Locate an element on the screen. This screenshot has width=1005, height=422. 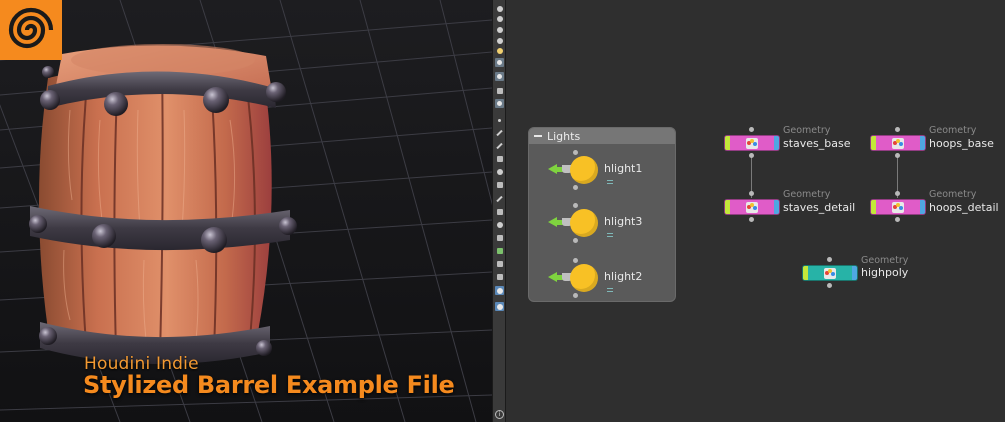
geo-node-staves-detail: Geometry staves_detail is located at coordinates (802, 205).